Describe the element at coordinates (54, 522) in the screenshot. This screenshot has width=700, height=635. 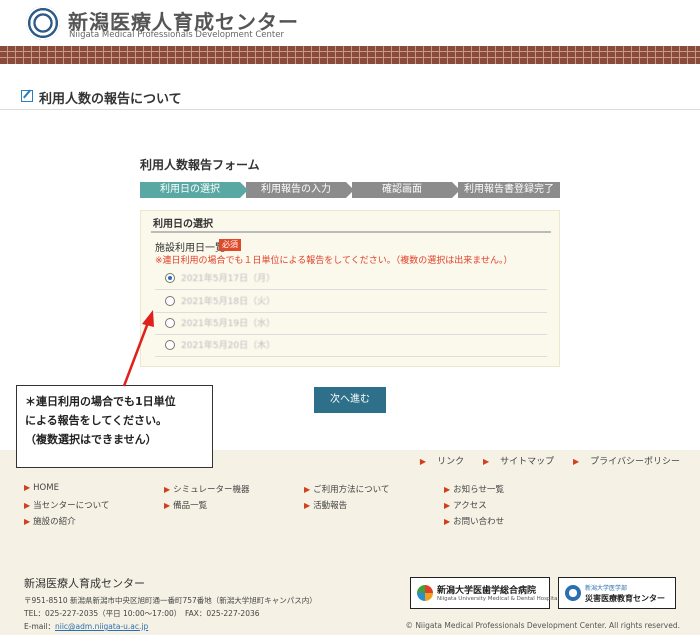
I see `nav-label: 施設の紹介` at that location.